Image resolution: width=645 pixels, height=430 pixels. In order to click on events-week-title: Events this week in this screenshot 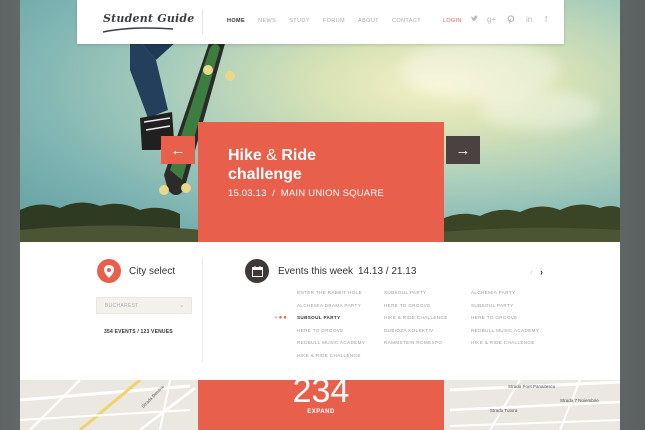, I will do `click(316, 271)`.